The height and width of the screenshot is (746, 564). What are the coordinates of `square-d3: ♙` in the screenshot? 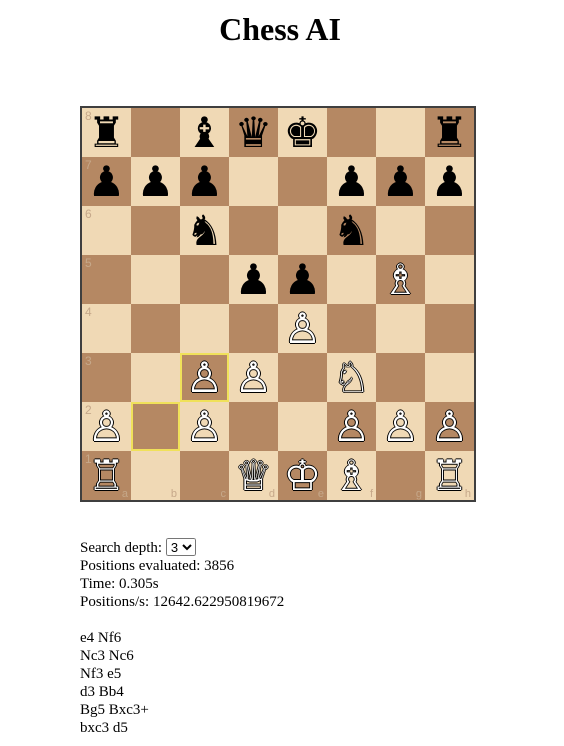 It's located at (253, 377).